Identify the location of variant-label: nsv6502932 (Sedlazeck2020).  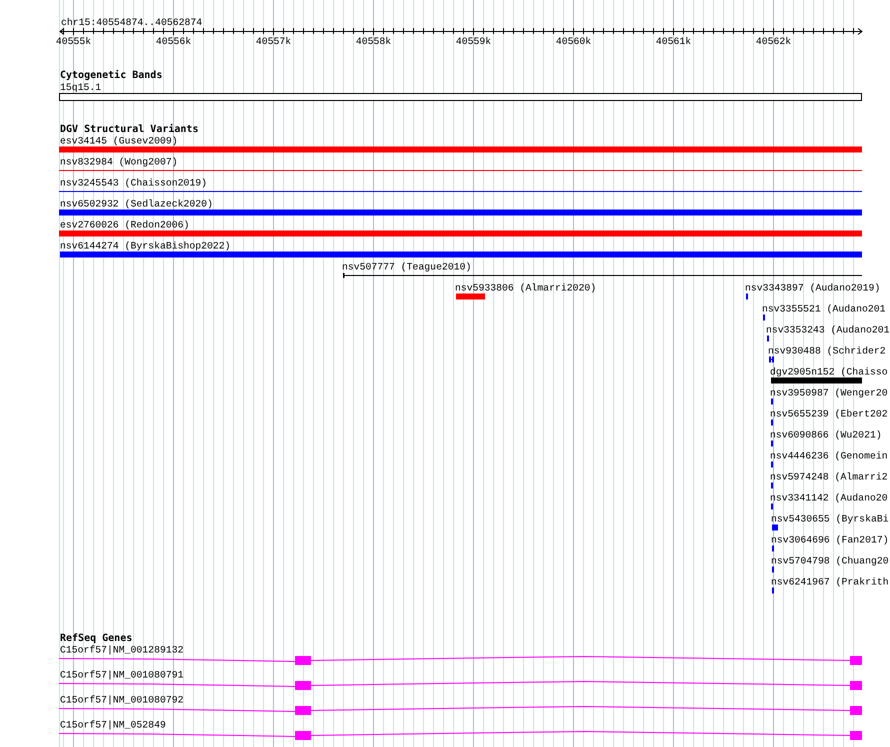
(136, 204).